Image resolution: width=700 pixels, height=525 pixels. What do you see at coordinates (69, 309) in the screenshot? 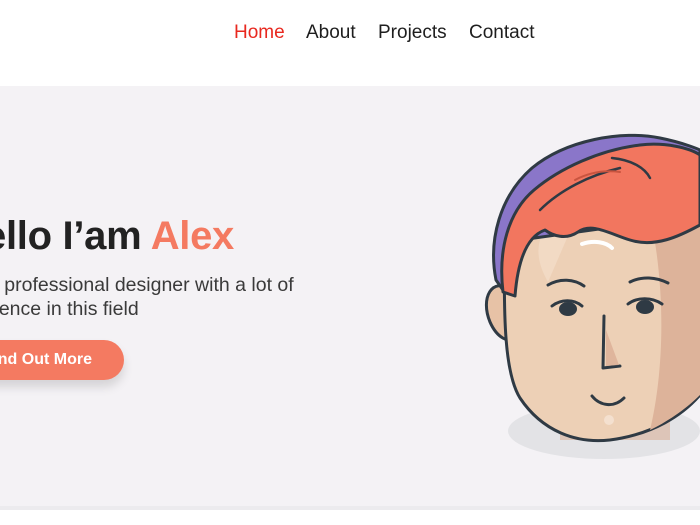
I see `hero-description-line-2: rience in this field` at bounding box center [69, 309].